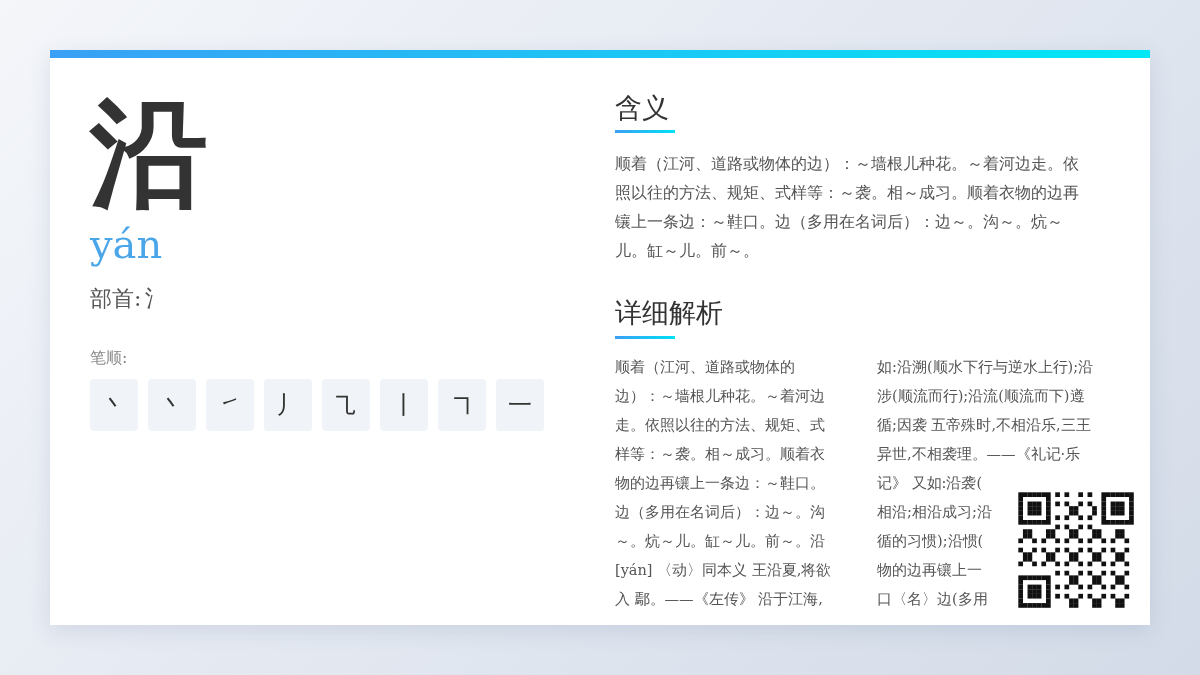  What do you see at coordinates (720, 396) in the screenshot?
I see `detail-text-line: 边）：～墙根儿种花。～着河边` at bounding box center [720, 396].